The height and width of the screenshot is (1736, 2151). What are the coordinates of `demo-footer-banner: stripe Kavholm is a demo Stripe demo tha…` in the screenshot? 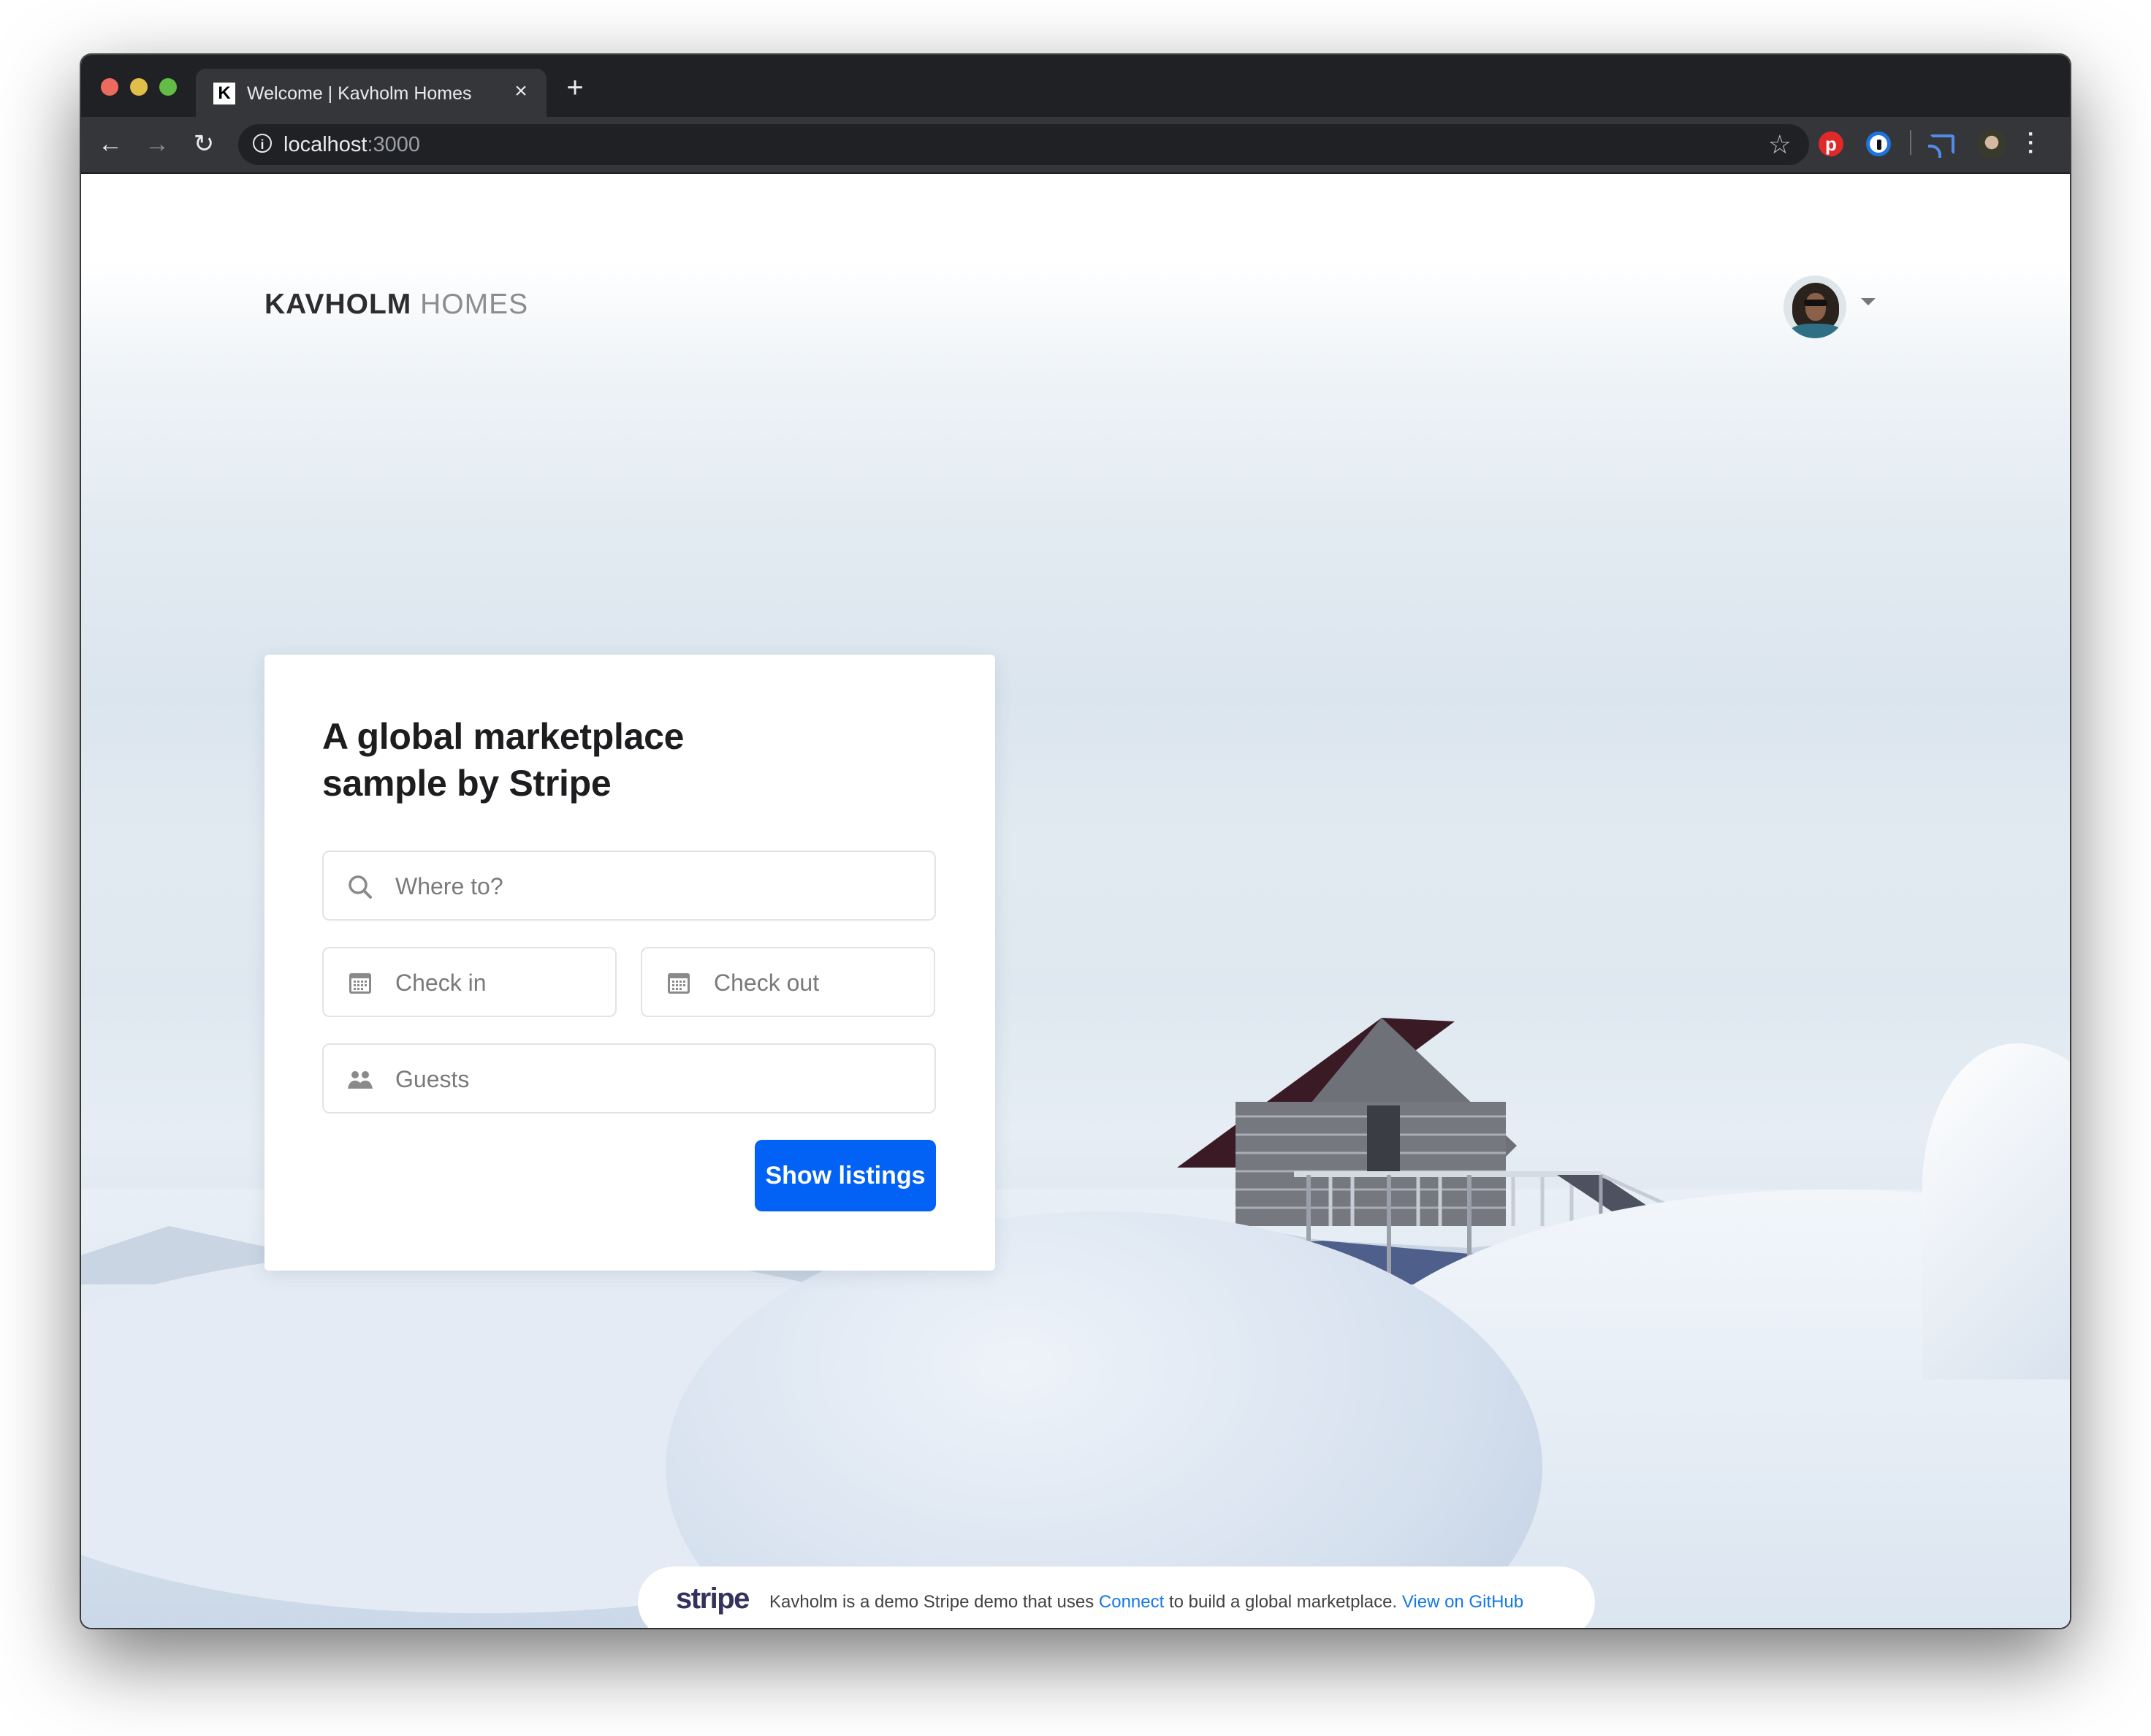 It's located at (1116, 1597).